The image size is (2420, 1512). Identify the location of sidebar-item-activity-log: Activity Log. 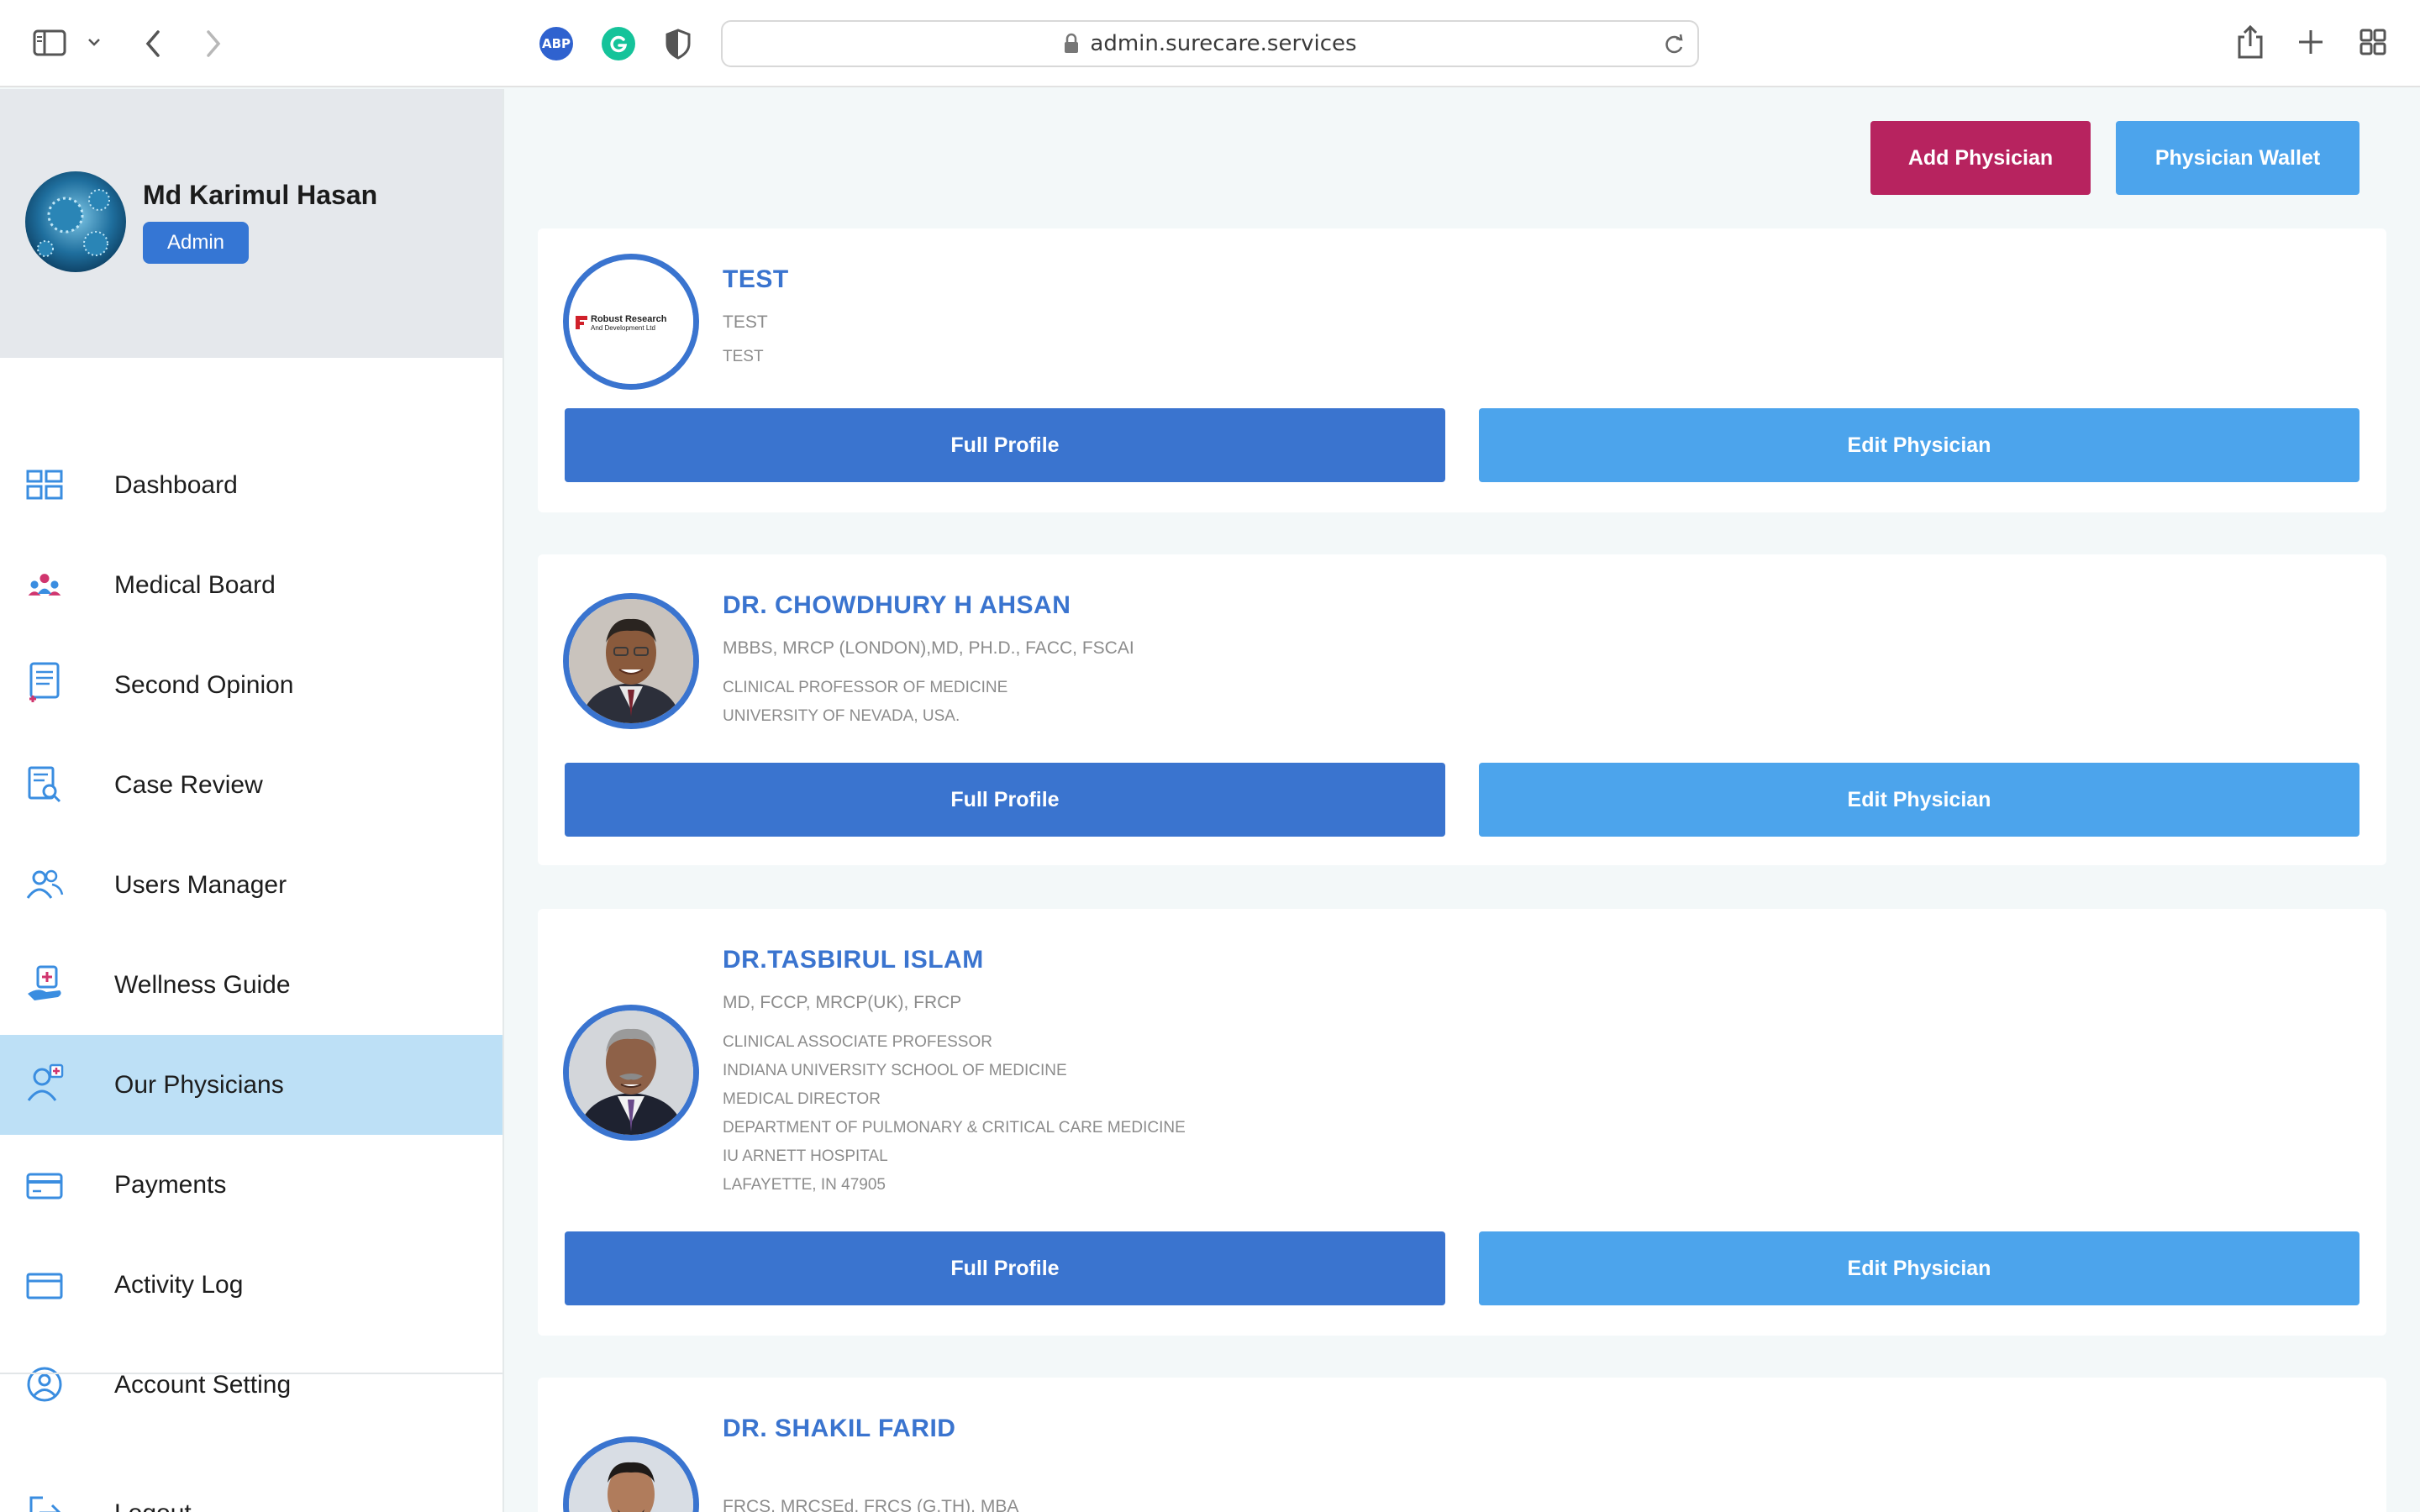
(251, 1285).